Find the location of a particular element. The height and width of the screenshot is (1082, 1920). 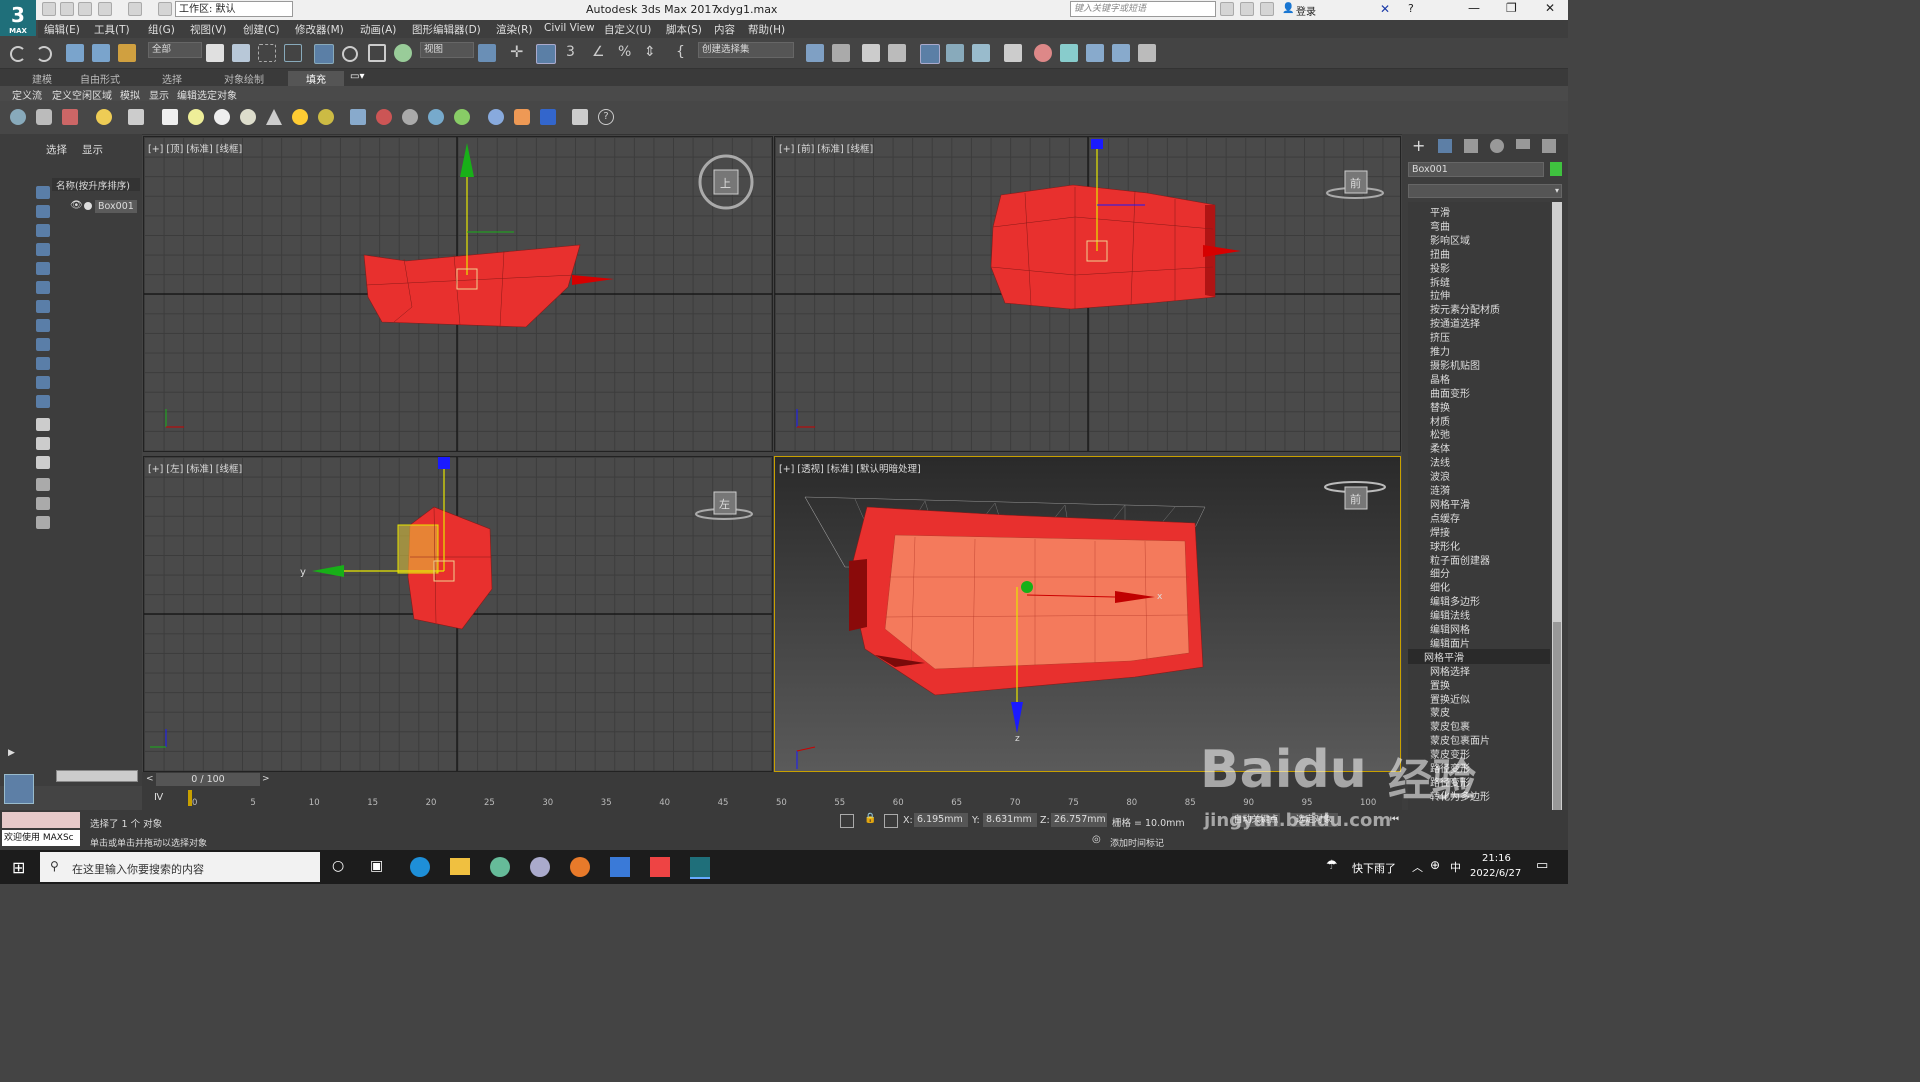

unlink-icon is located at coordinates (101, 53).